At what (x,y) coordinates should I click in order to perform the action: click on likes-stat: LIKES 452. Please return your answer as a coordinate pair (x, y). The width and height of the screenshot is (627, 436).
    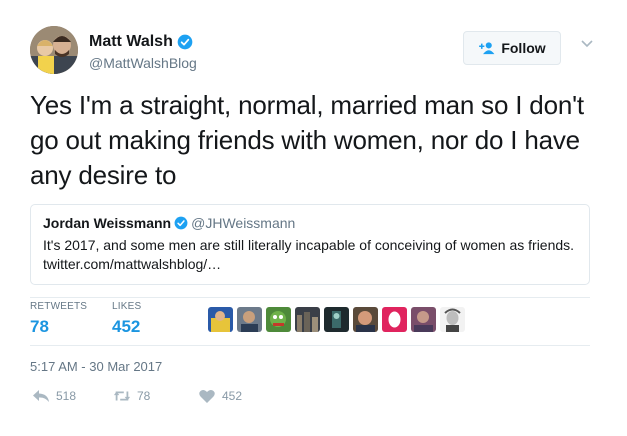
    Looking at the image, I should click on (126, 319).